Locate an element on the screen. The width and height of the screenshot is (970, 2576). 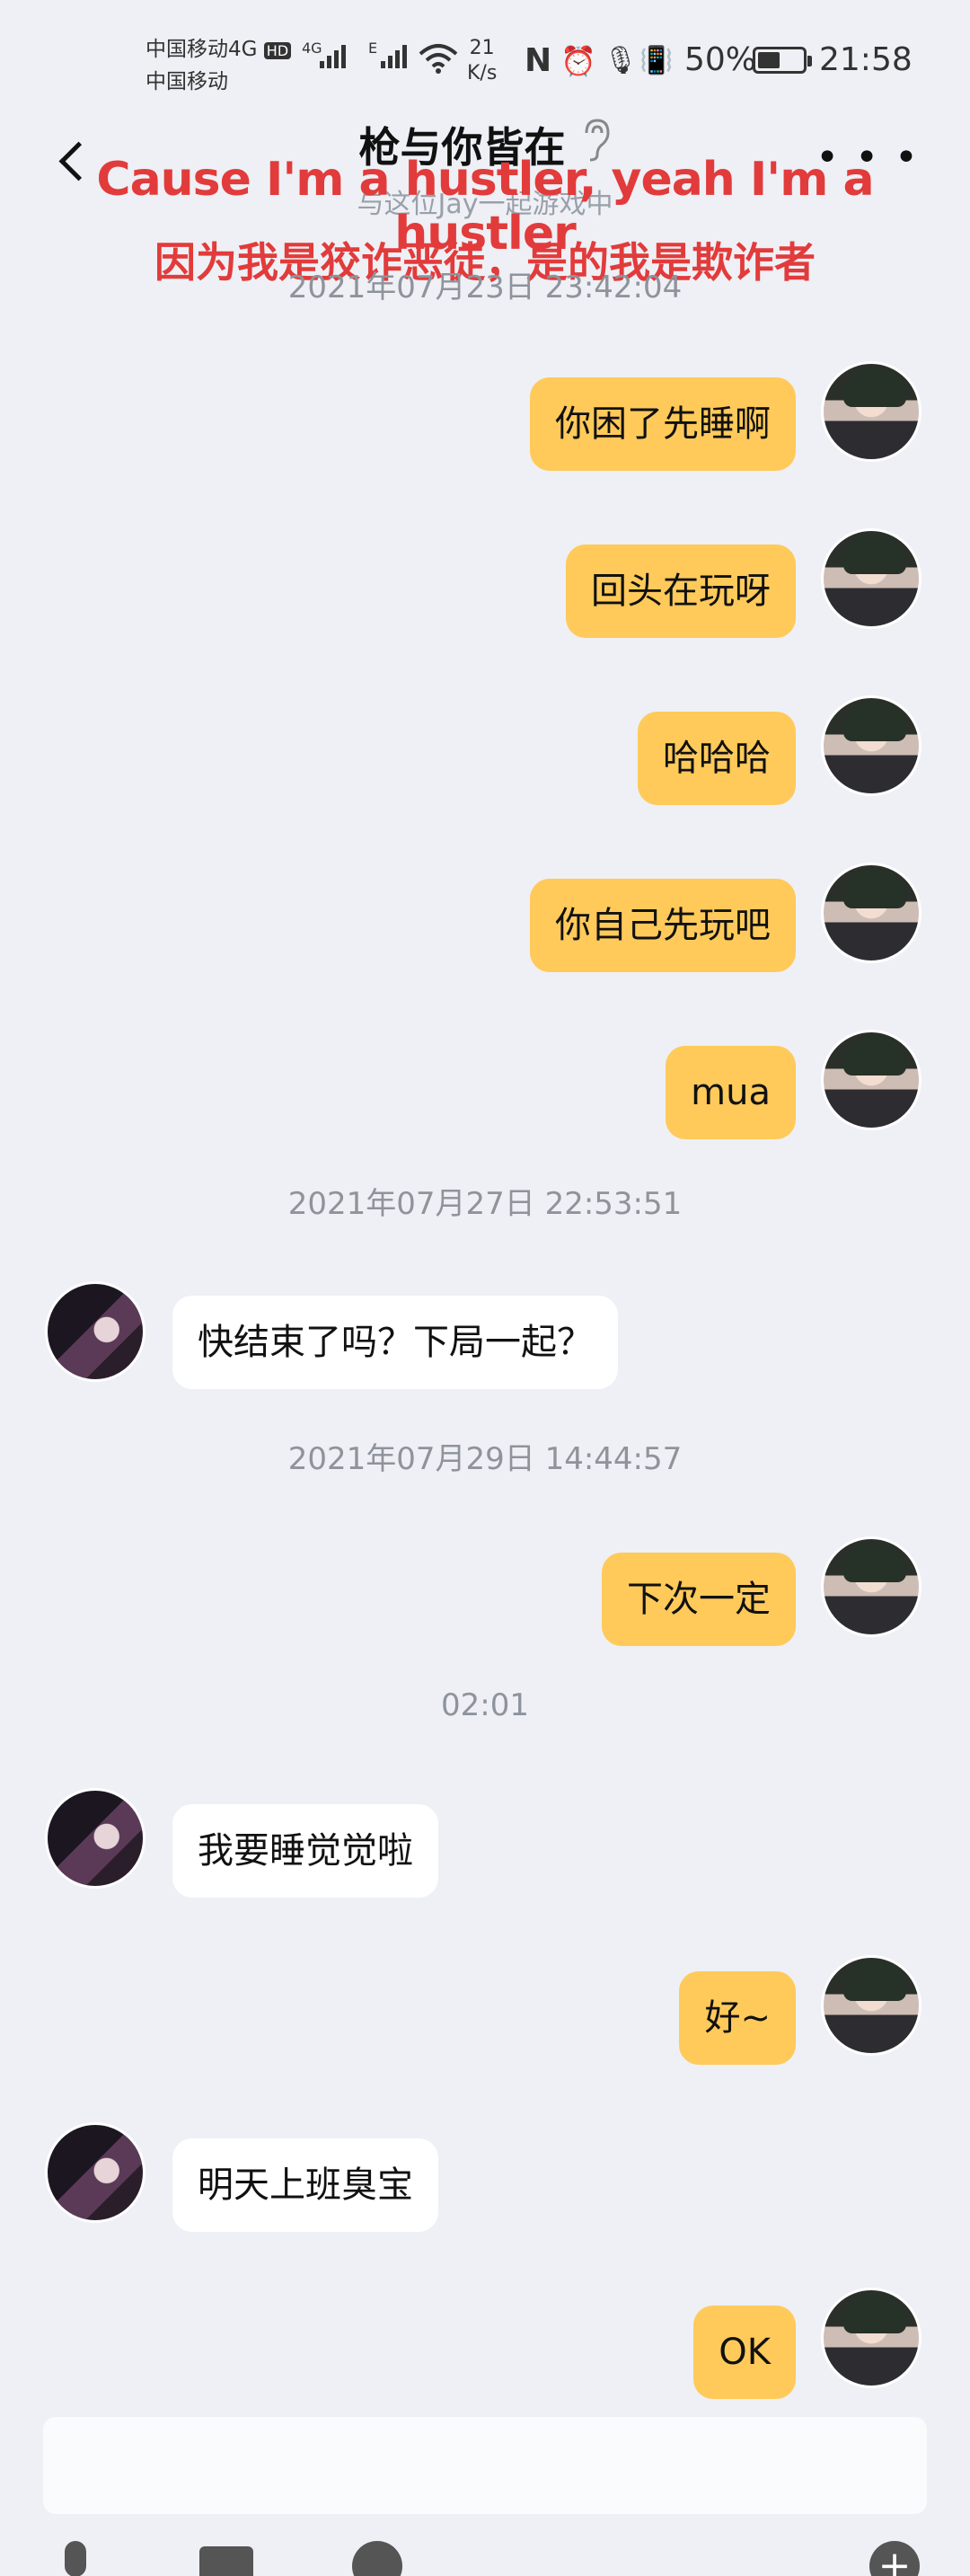
net-speed: 21 K/s is located at coordinates (482, 61).